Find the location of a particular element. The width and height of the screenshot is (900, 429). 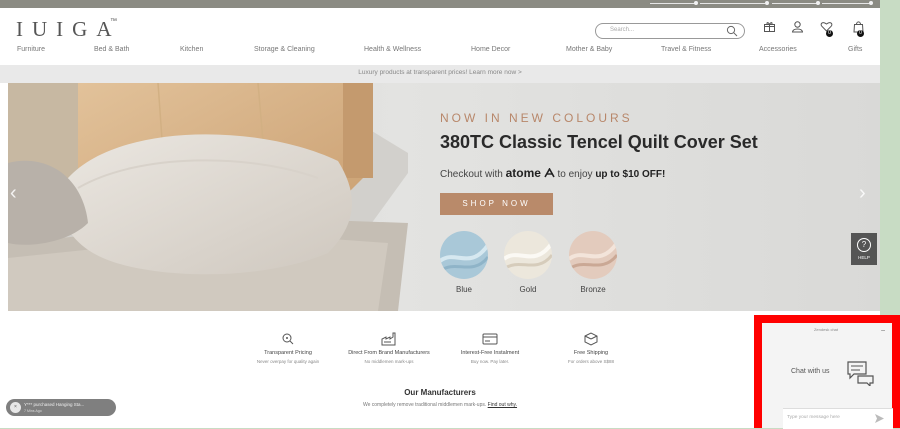

feature-sub: For orders above S$88 is located at coordinates (591, 361).